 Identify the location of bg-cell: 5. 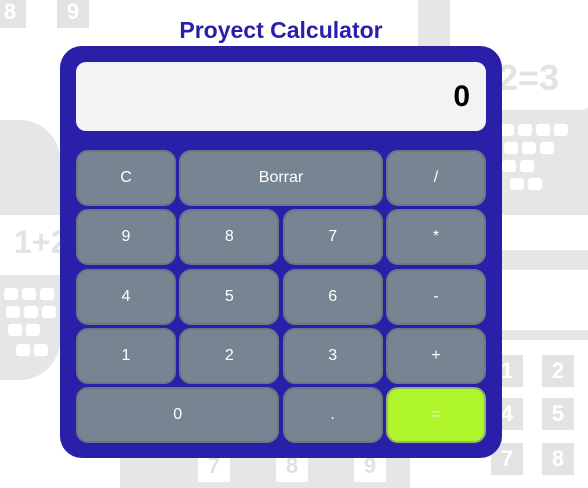
(558, 414).